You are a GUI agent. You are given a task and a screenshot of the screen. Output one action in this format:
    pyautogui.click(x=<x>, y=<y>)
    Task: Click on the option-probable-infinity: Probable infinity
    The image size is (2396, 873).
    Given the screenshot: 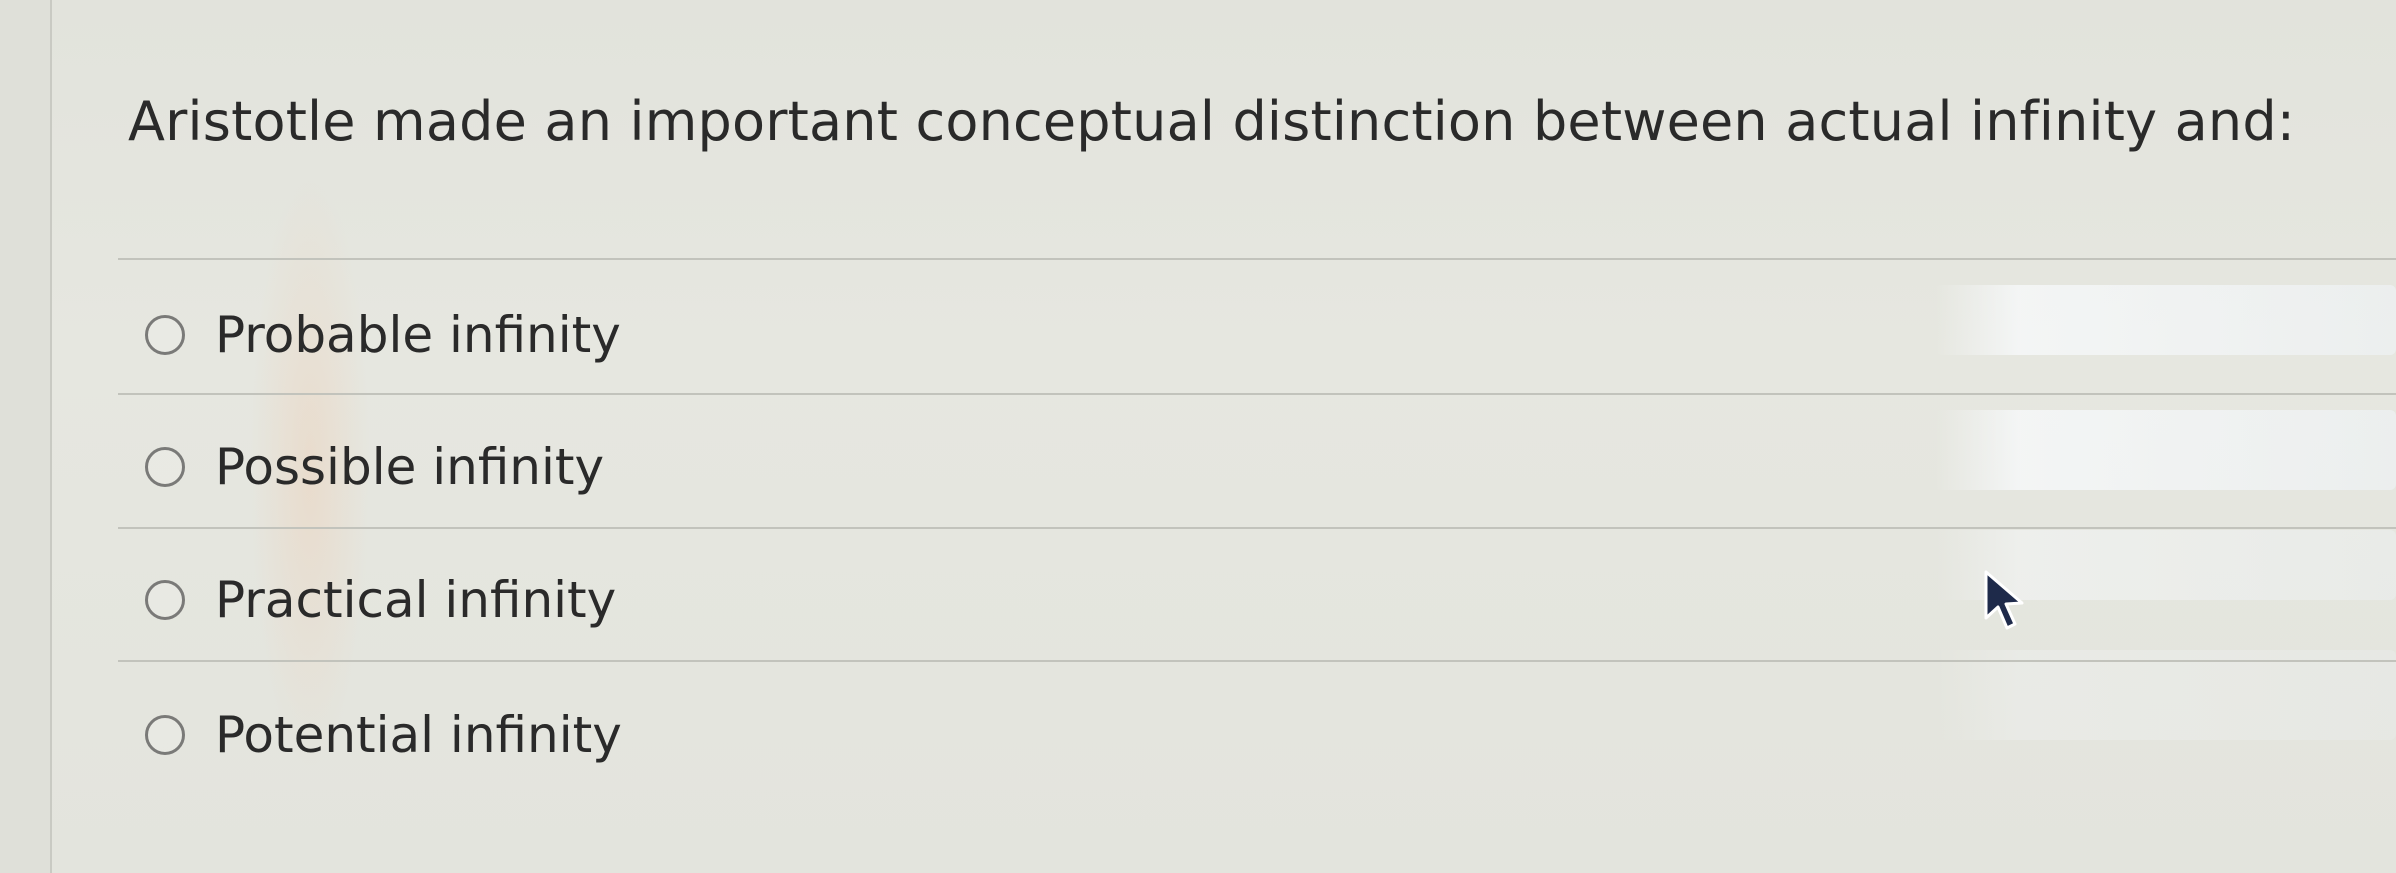 What is the action you would take?
    pyautogui.click(x=383, y=335)
    